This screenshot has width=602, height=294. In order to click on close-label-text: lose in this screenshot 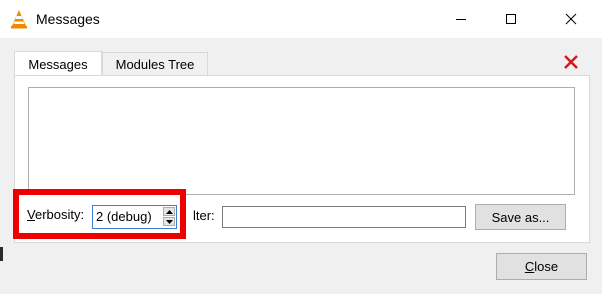, I will do `click(546, 266)`.